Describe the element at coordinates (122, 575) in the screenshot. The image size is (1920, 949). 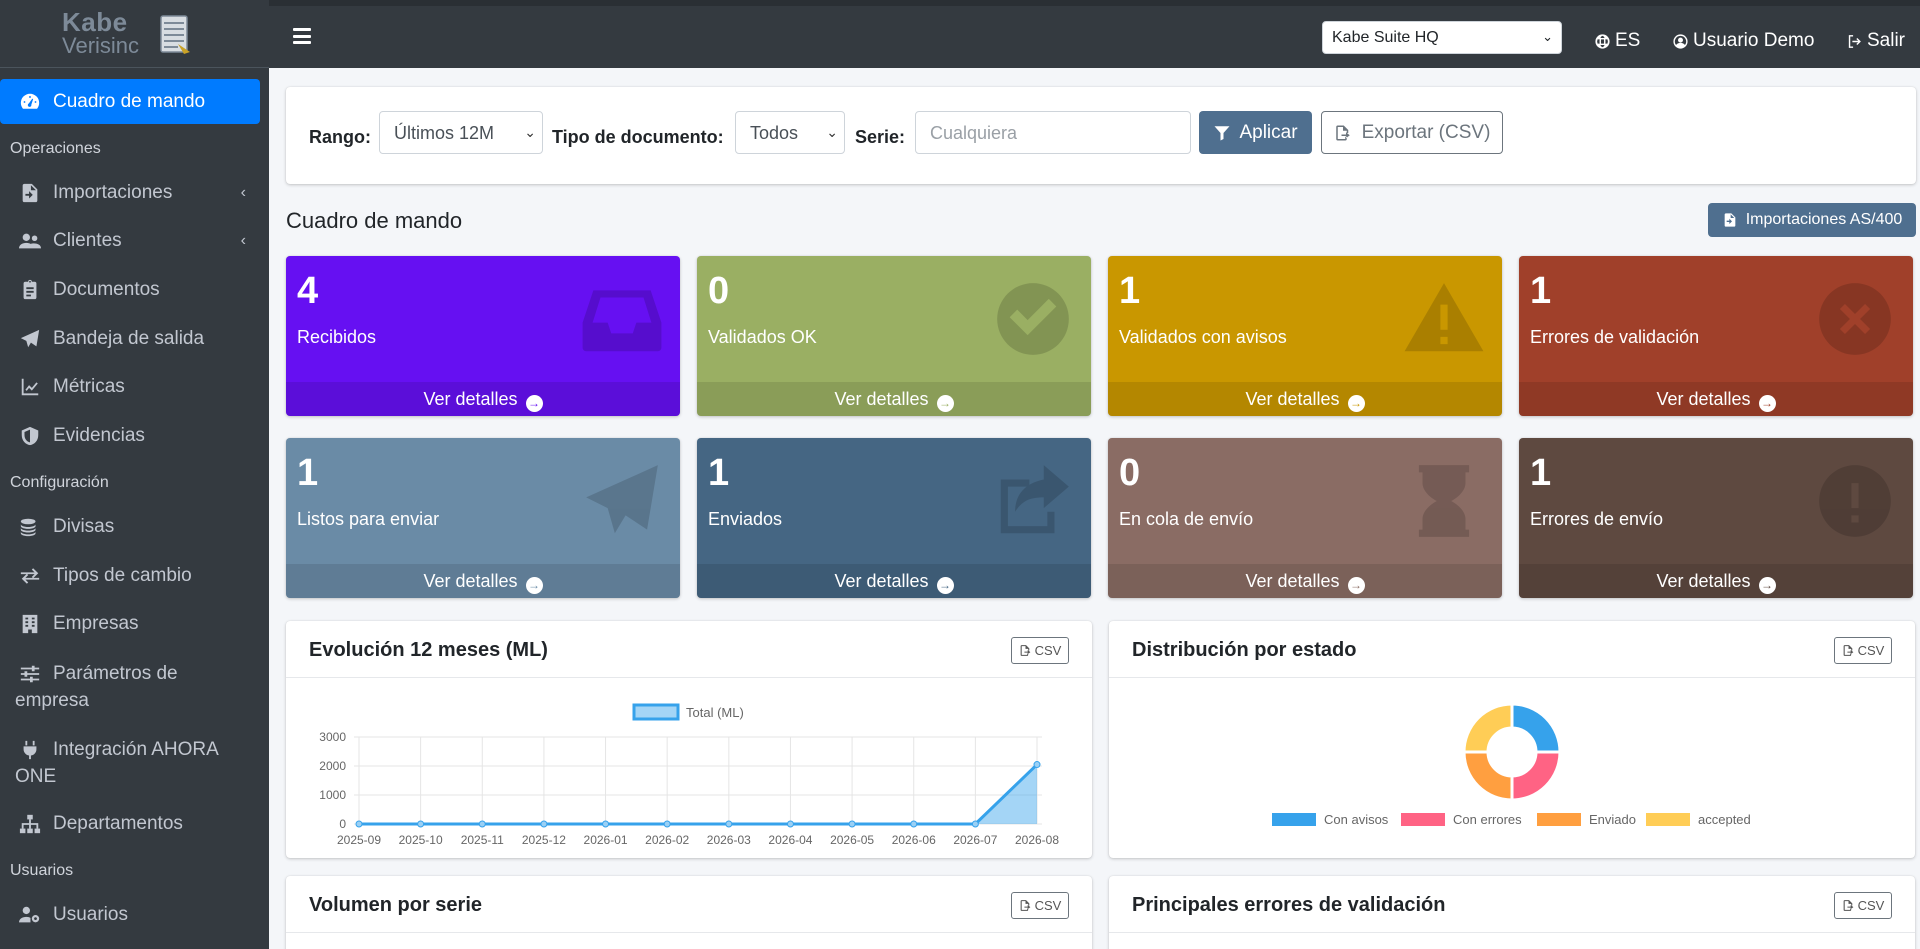
I see `sidebar-item-label: Tipos de cambio` at that location.